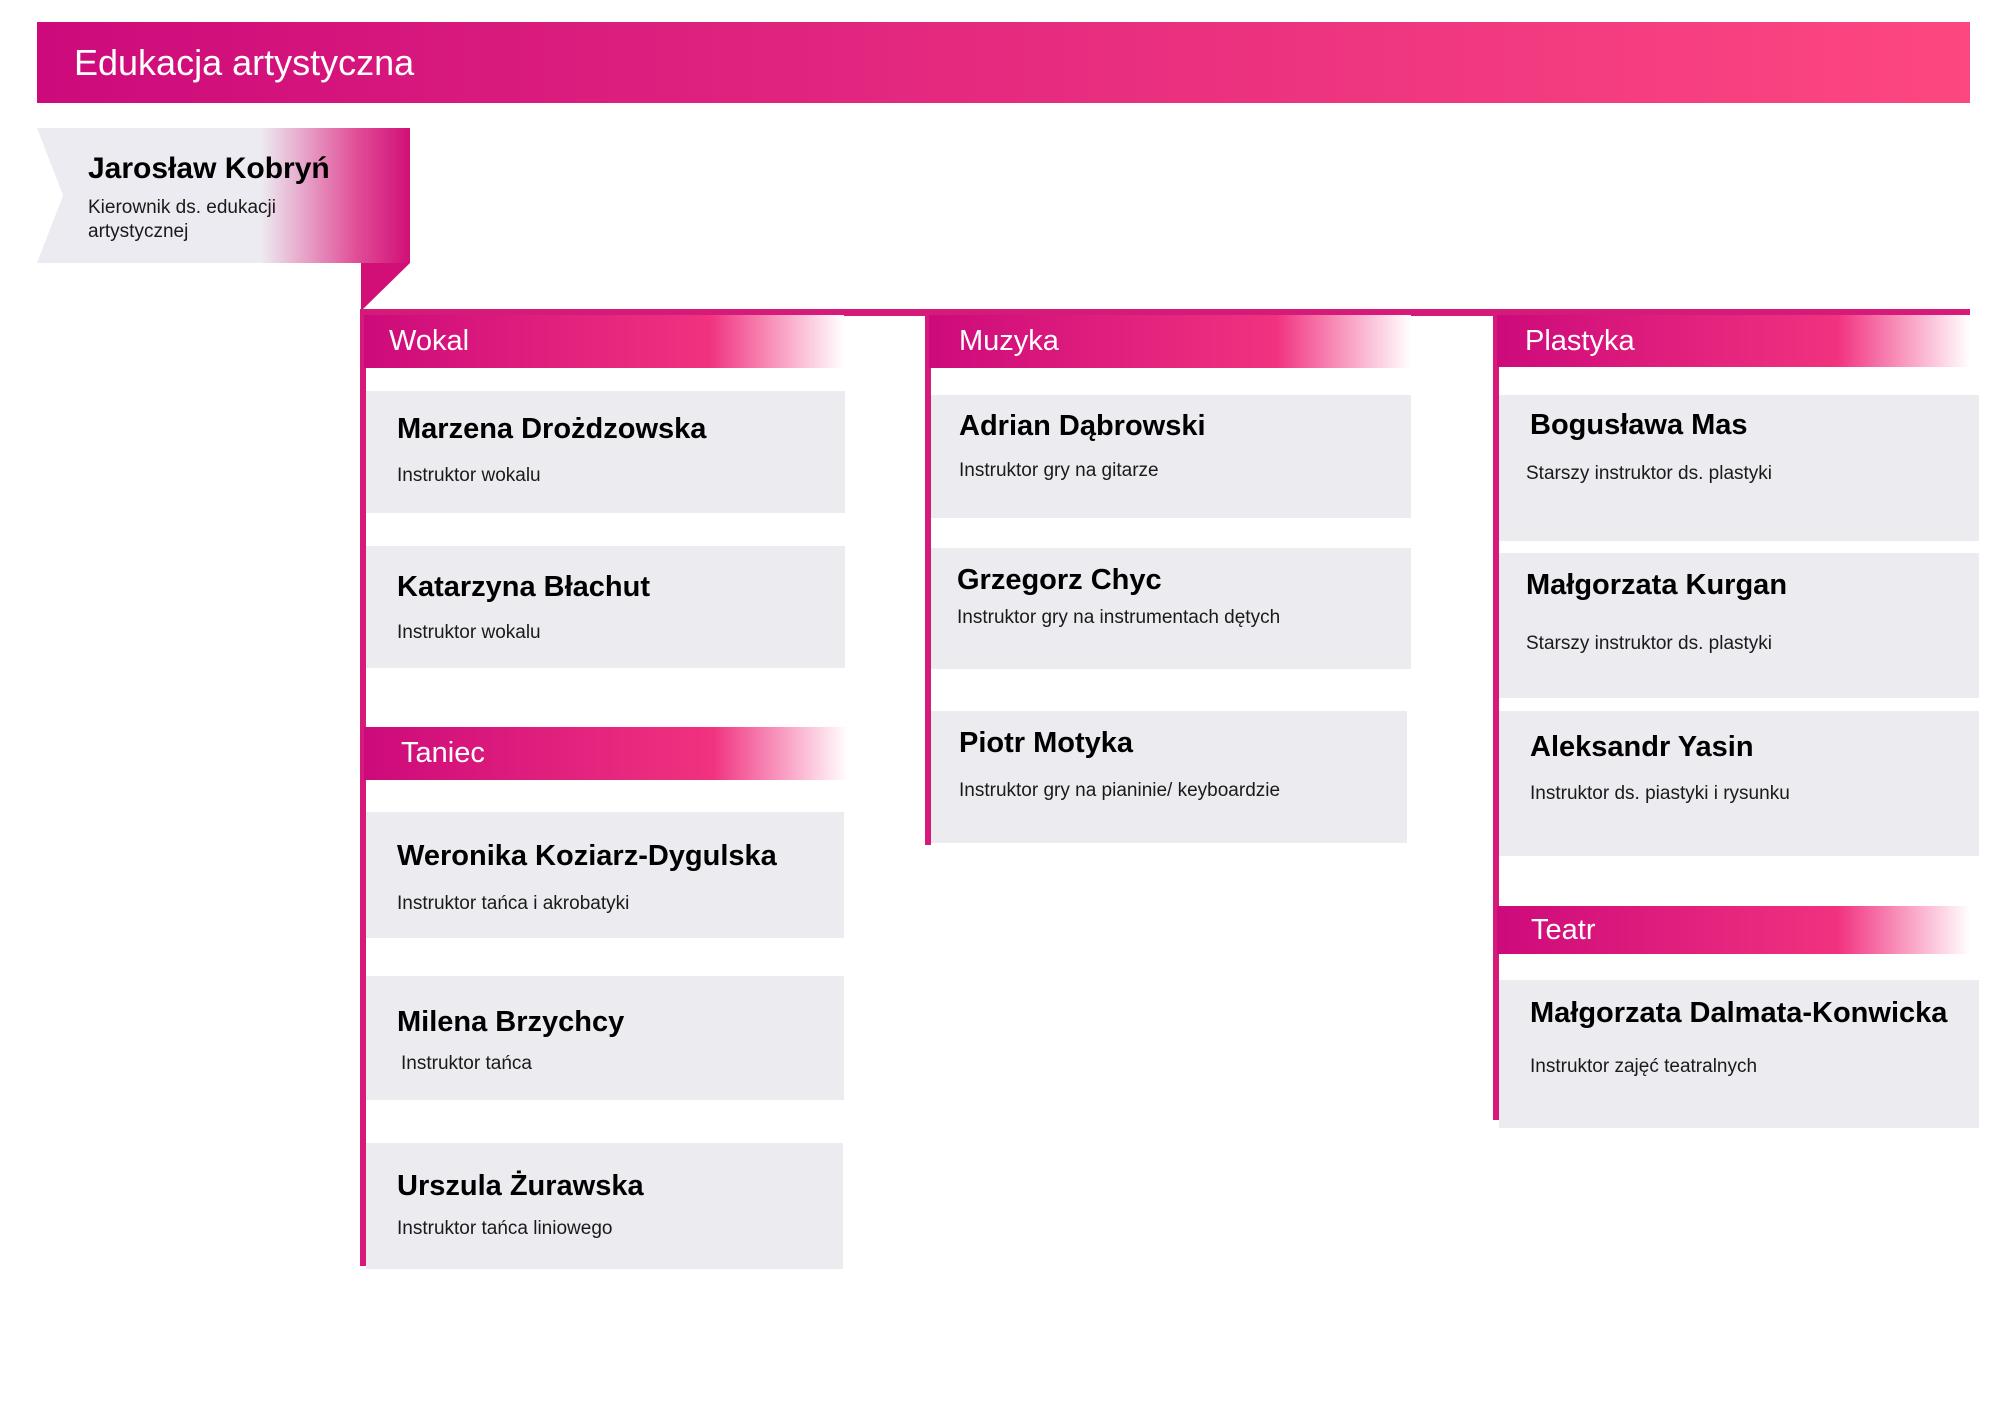 The height and width of the screenshot is (1414, 2000). I want to click on dept-label-taniec: Taniec, so click(443, 753).